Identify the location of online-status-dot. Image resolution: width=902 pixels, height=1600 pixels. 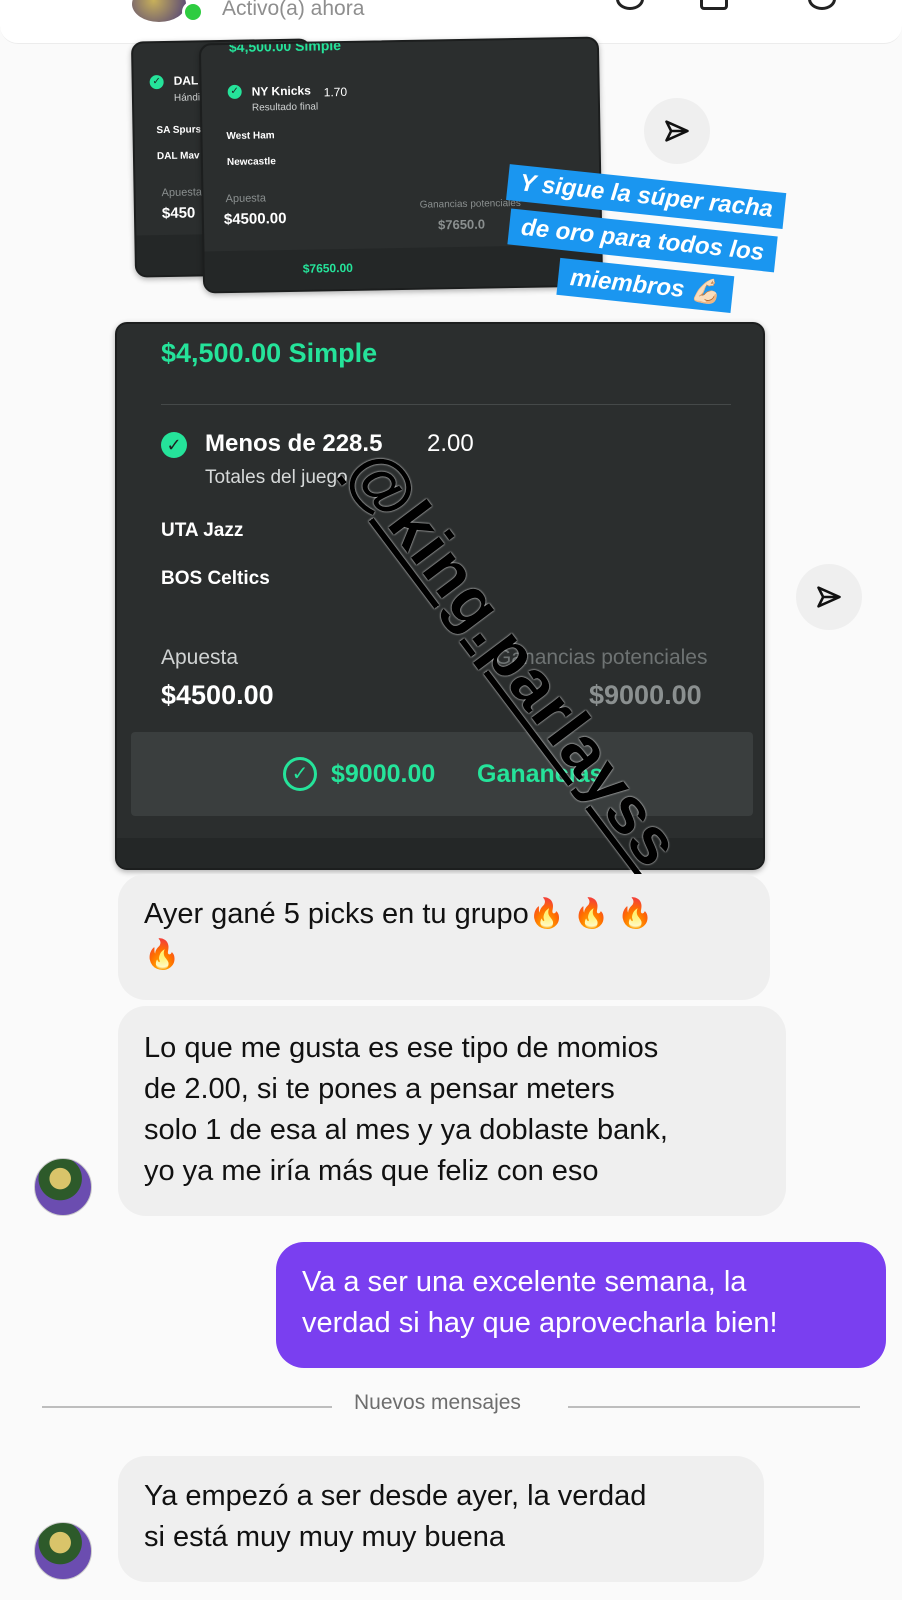
(193, 12).